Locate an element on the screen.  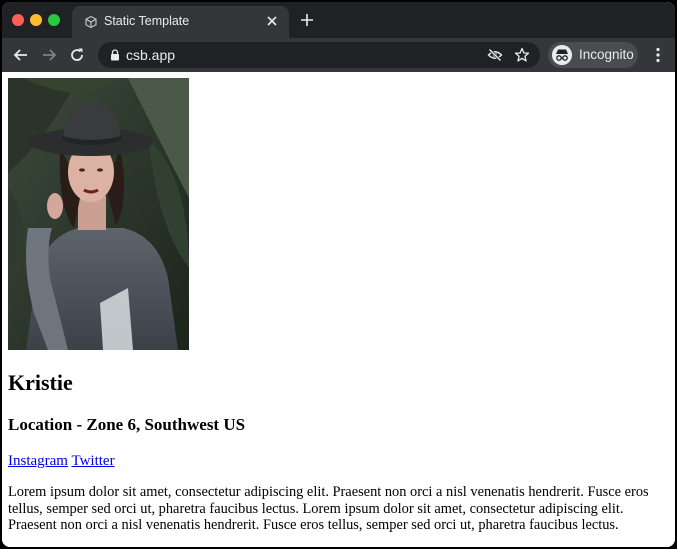
window-close-button is located at coordinates (18, 20).